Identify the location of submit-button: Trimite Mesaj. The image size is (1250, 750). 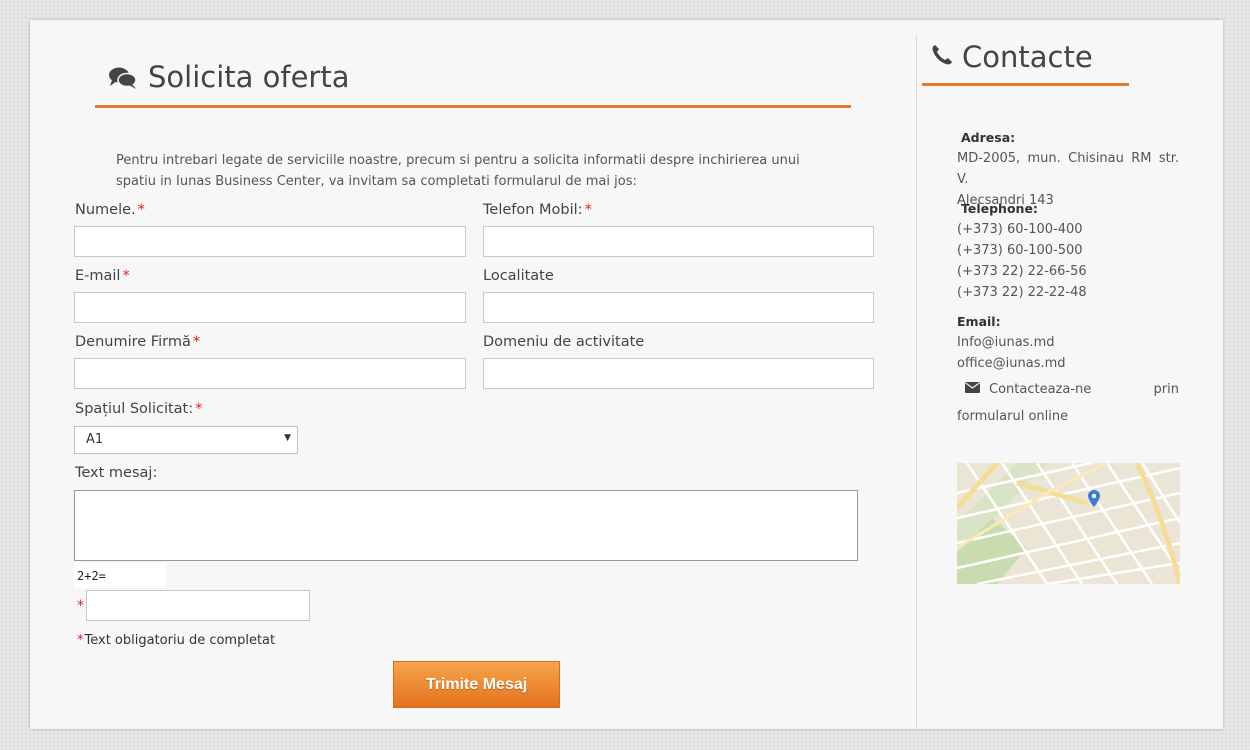
(476, 684).